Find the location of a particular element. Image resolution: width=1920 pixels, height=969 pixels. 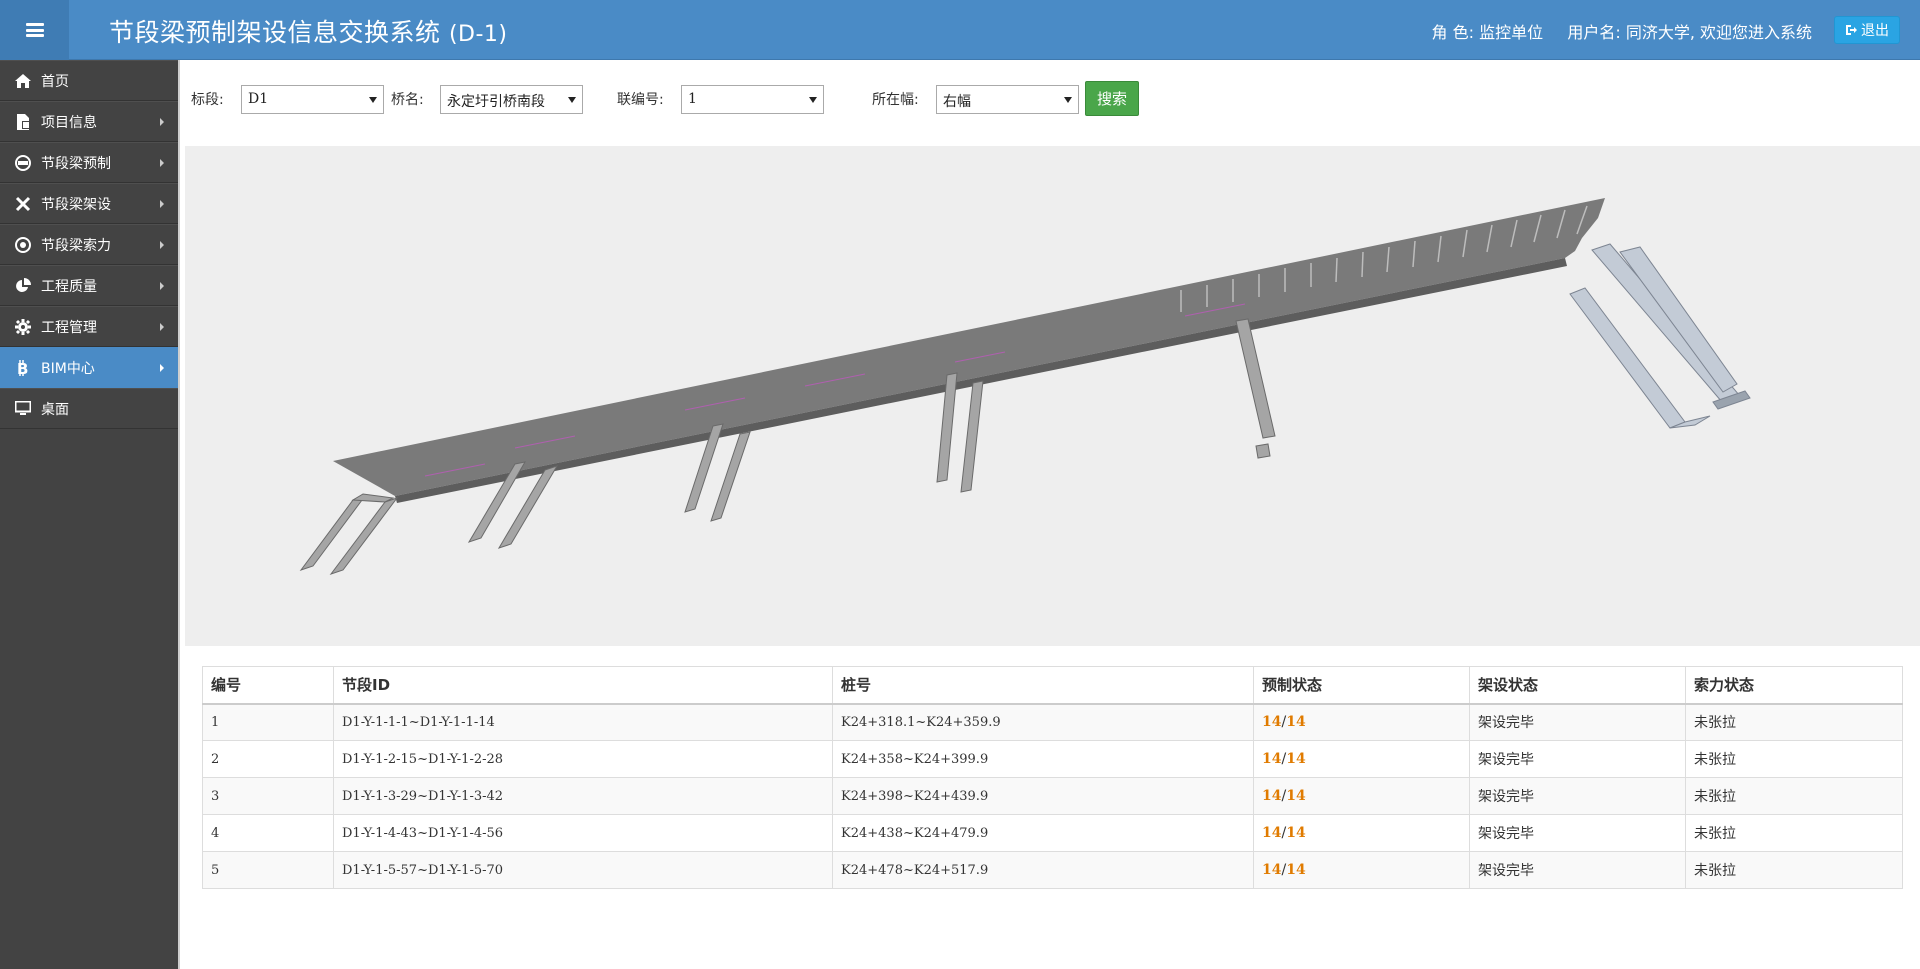

app-title: 节段梁预制架设信息交换系统 (D-1) is located at coordinates (308, 31).